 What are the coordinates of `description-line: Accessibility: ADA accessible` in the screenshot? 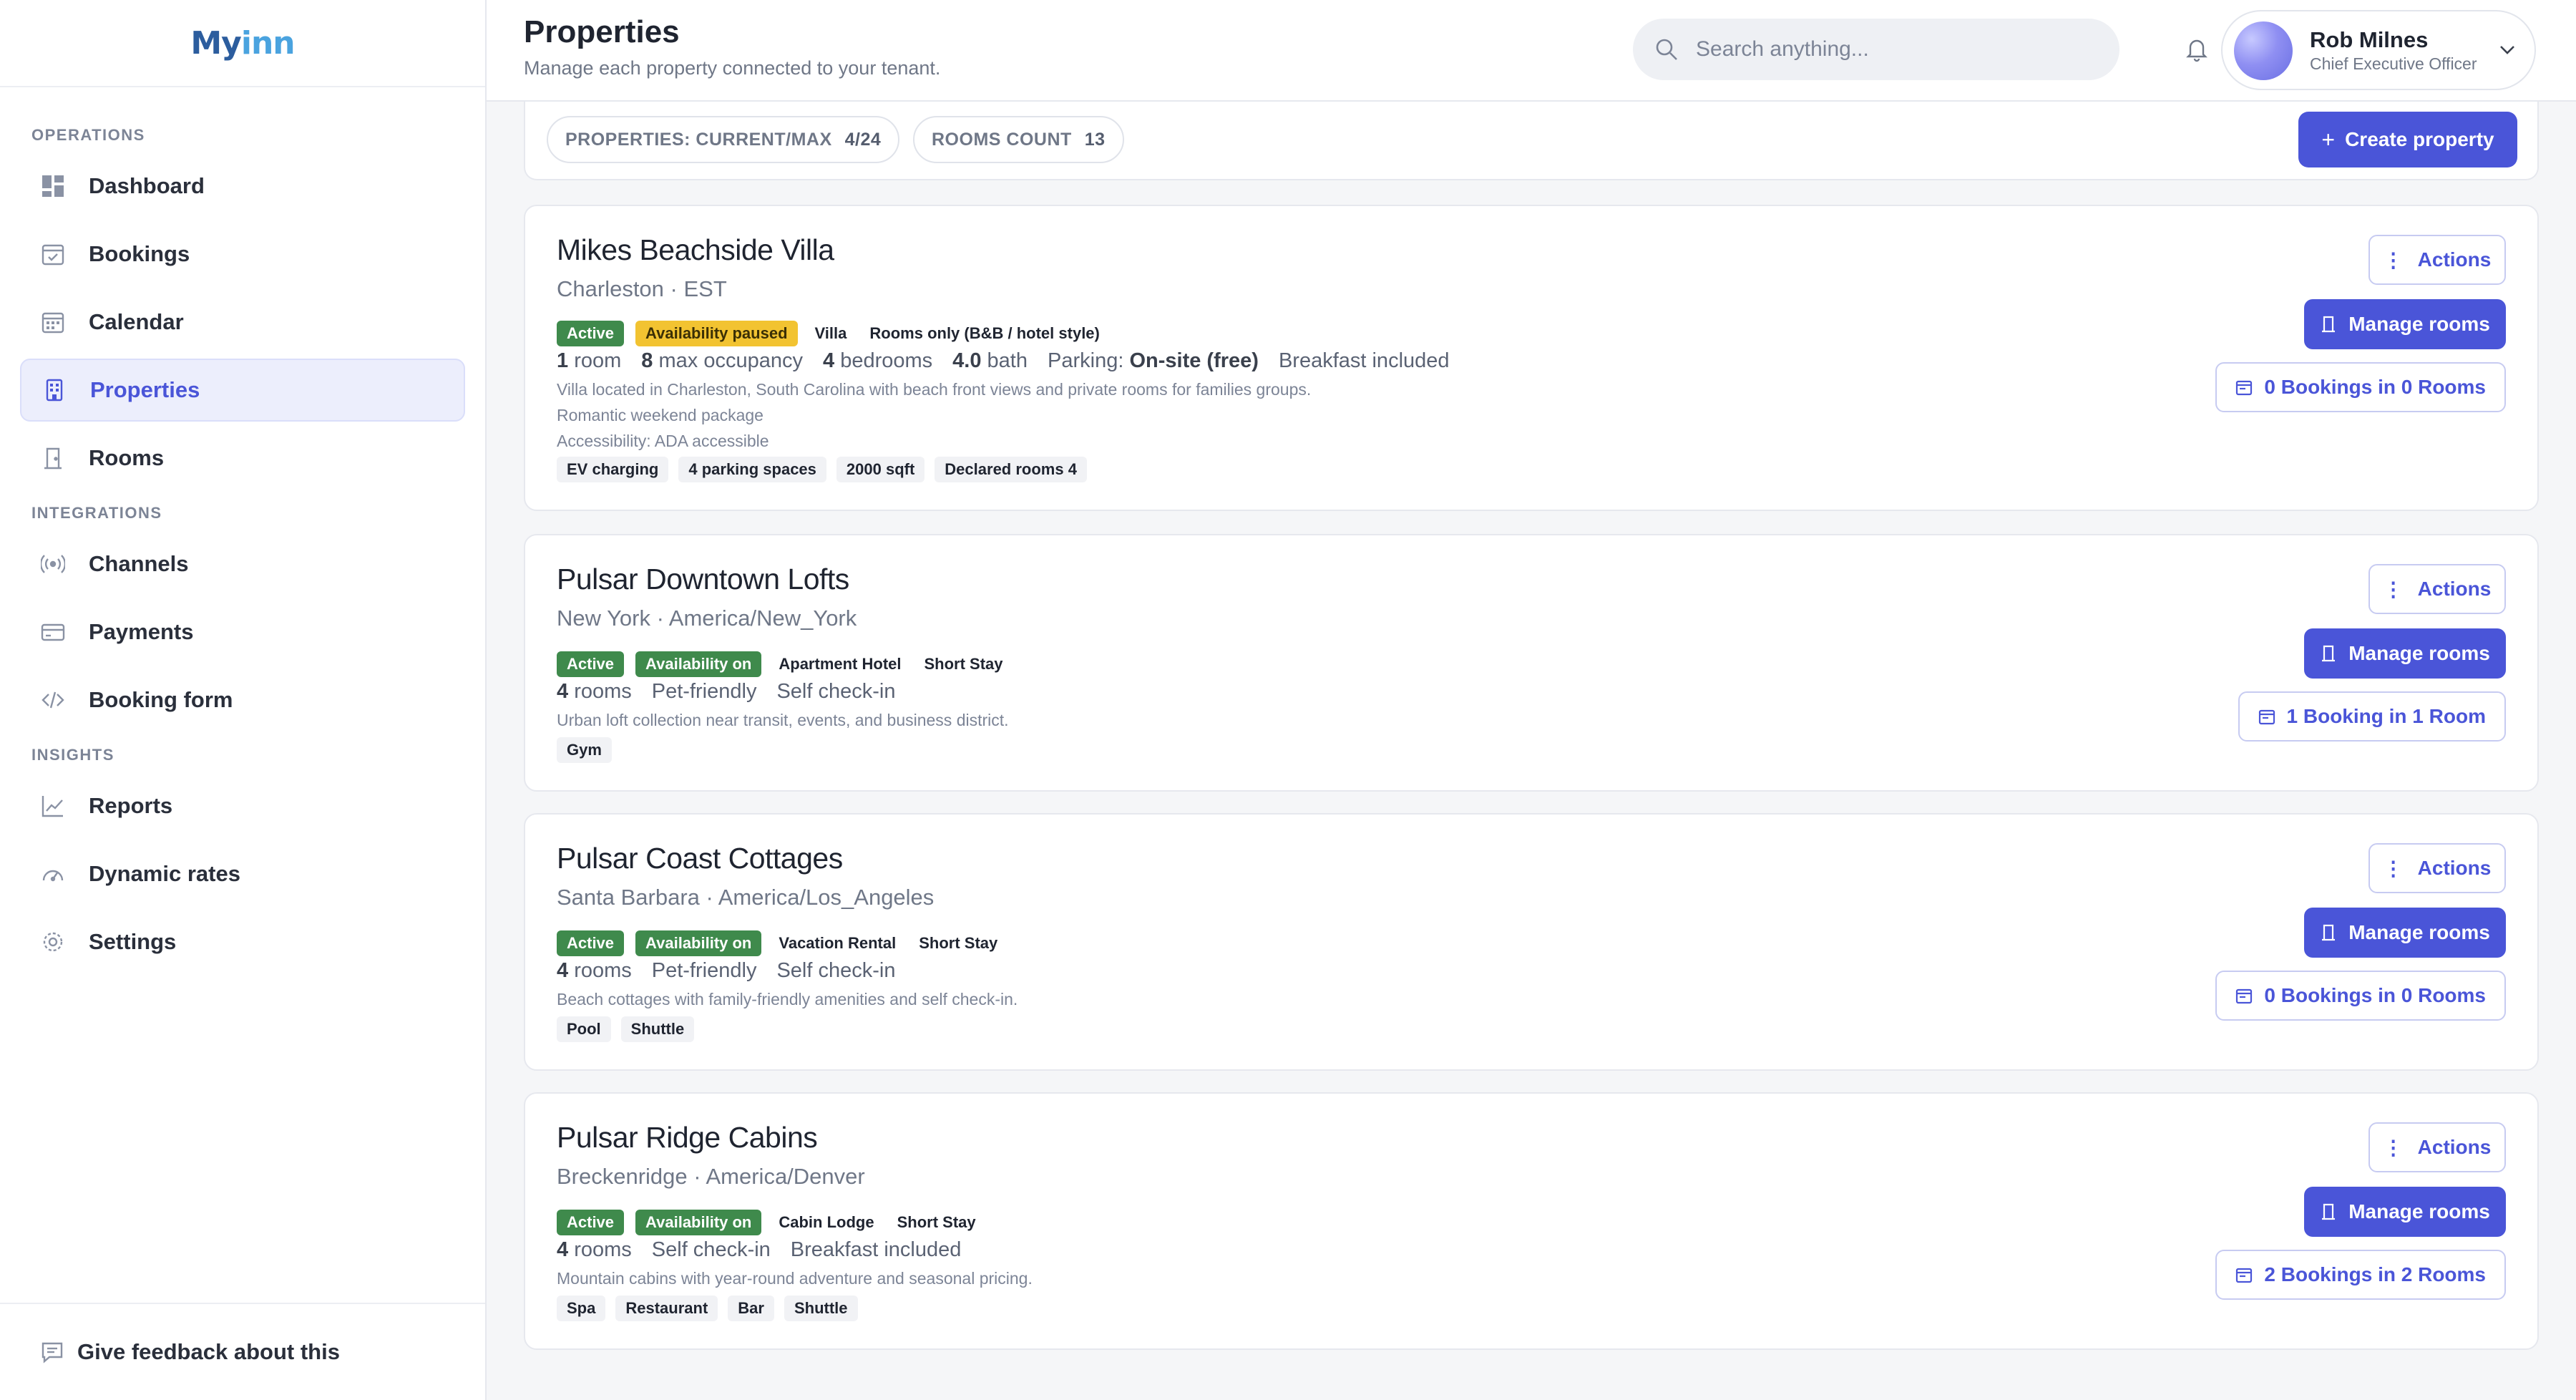 It's located at (663, 441).